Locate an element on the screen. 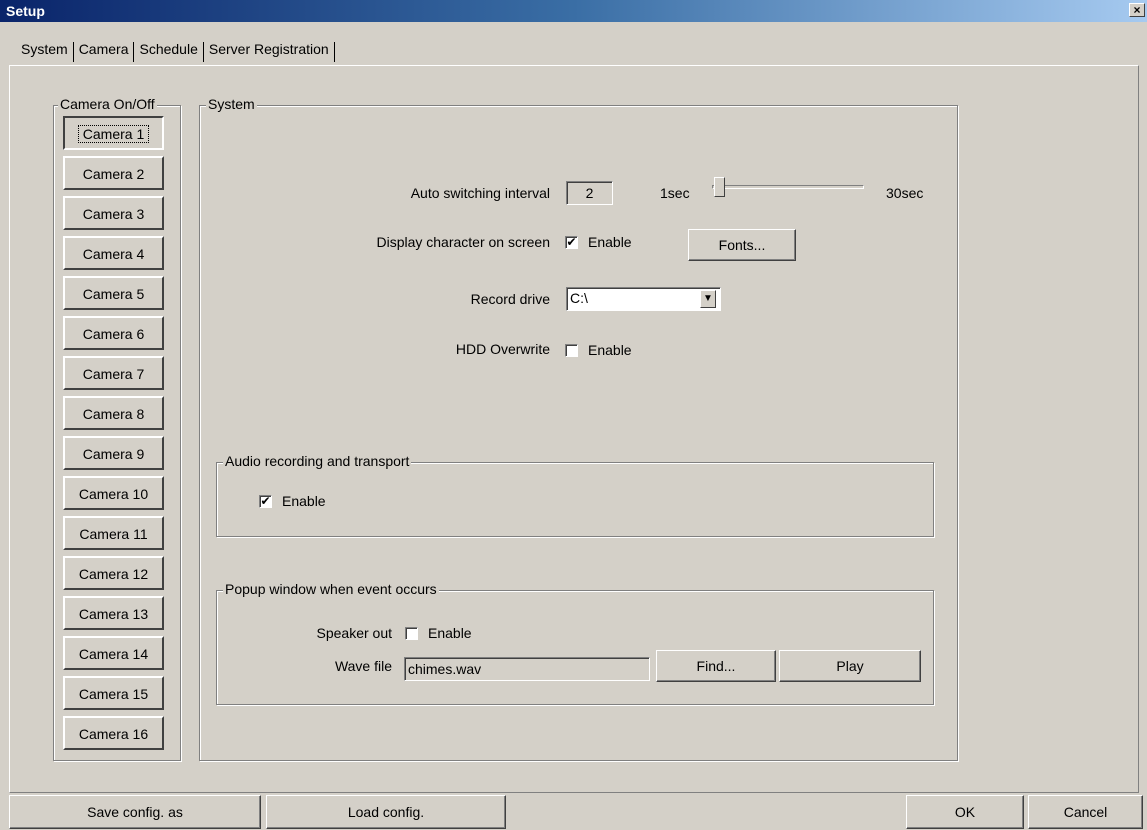  display-character-enable-label: Enable is located at coordinates (610, 242).